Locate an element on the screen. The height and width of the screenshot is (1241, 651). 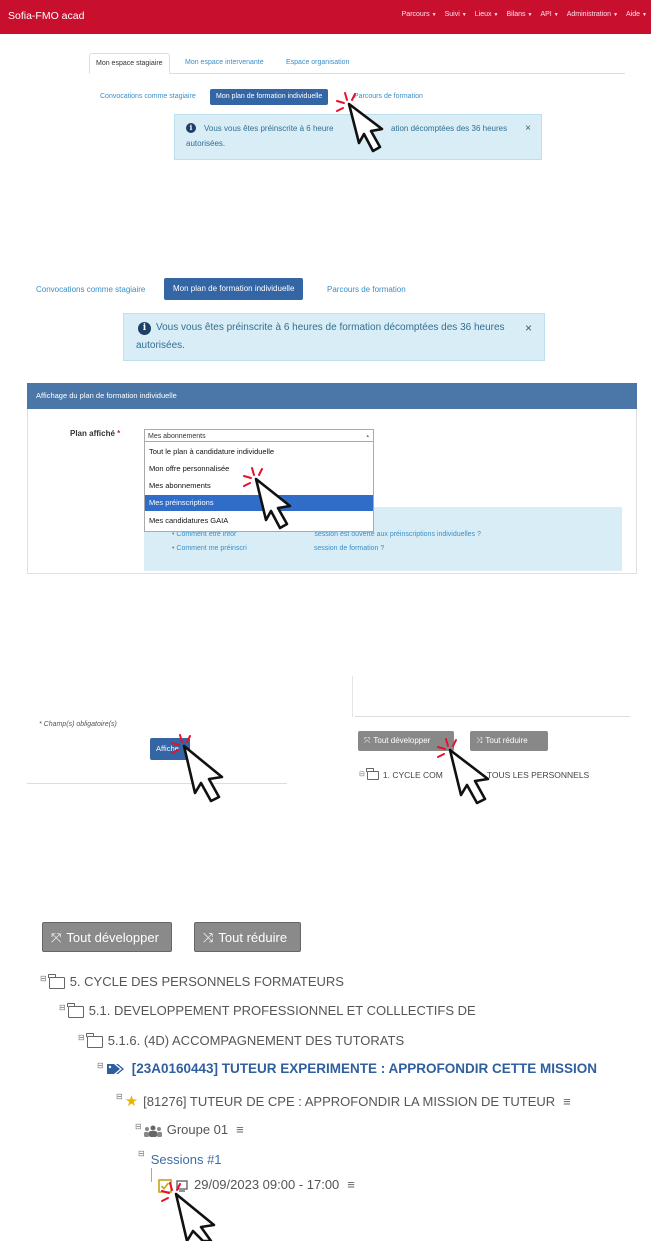
menu-suivi: Suivi ▼ is located at coordinates (456, 14).